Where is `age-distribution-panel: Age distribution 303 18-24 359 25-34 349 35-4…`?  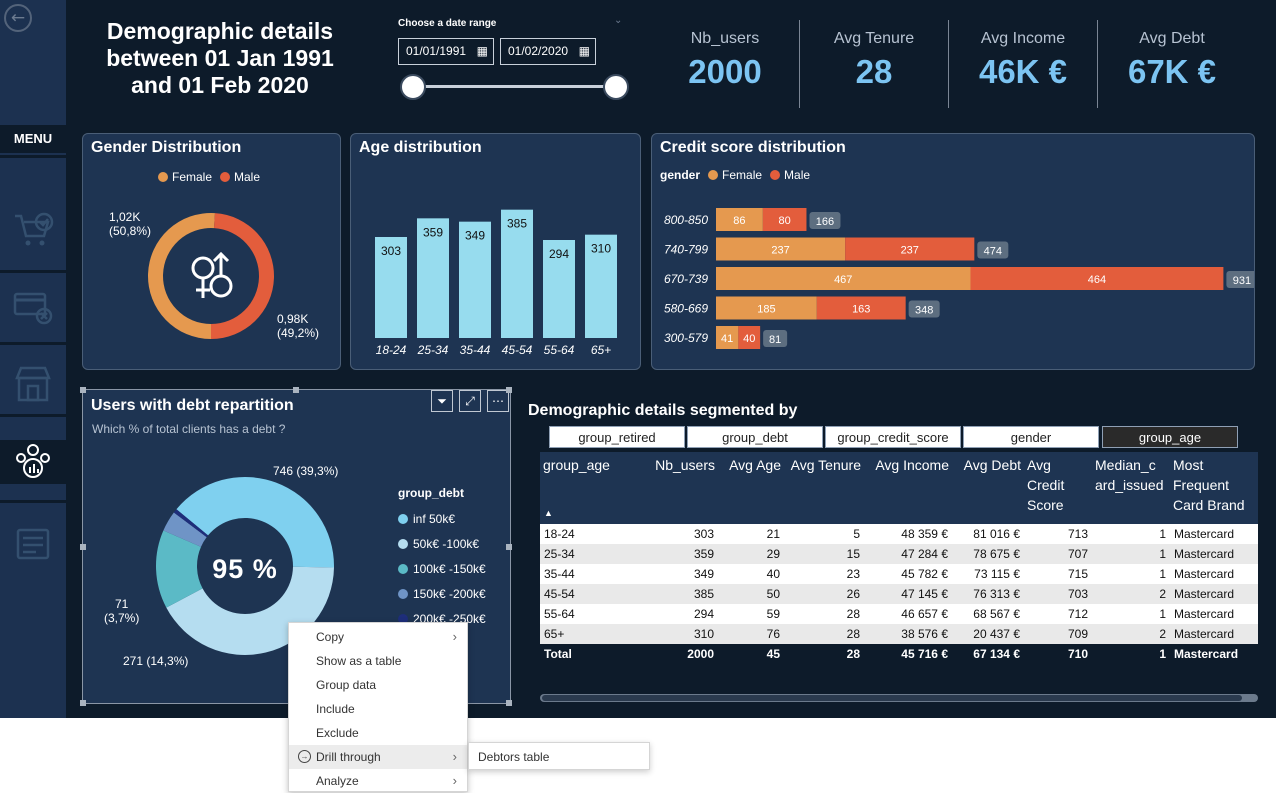
age-distribution-panel: Age distribution 303 18-24 359 25-34 349 35-4… is located at coordinates (495, 251).